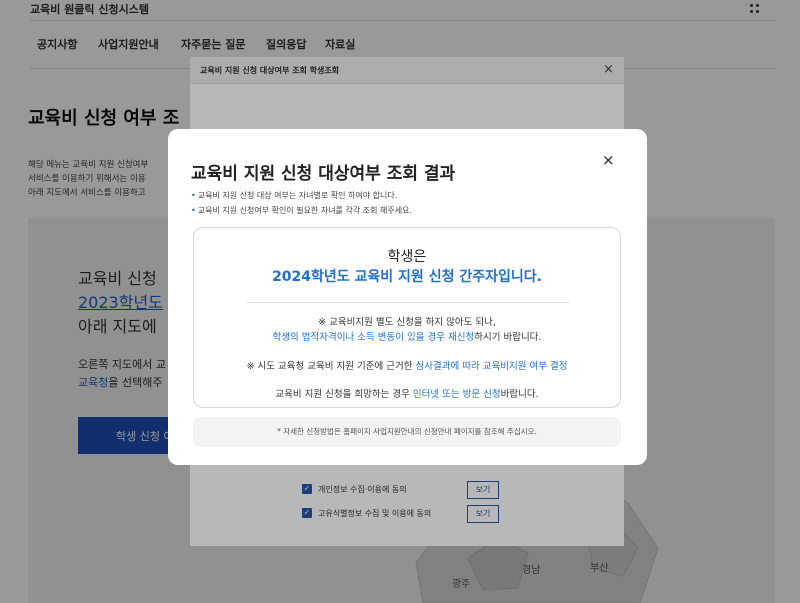 The height and width of the screenshot is (603, 800). I want to click on notice-item: • 교육비 지원 신청여부 확인이 필요한 자녀를 각각 조회 해주세요., so click(301, 210).